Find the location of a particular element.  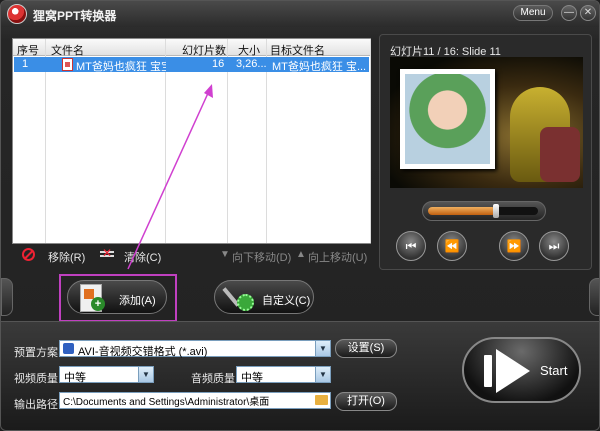

column-header-target: 目标文件名 is located at coordinates (297, 50).